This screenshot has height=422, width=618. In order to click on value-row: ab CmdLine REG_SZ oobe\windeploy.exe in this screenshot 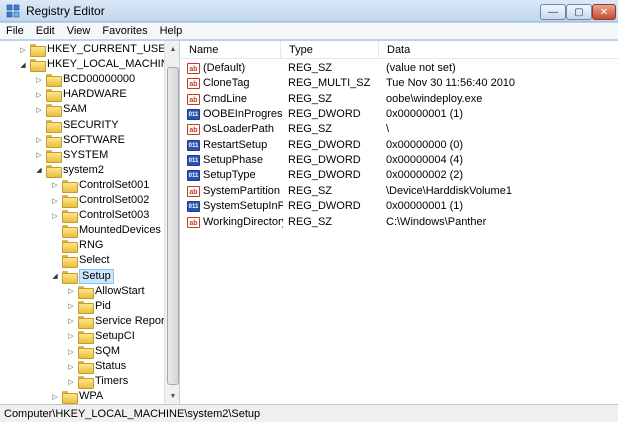, I will do `click(399, 99)`.